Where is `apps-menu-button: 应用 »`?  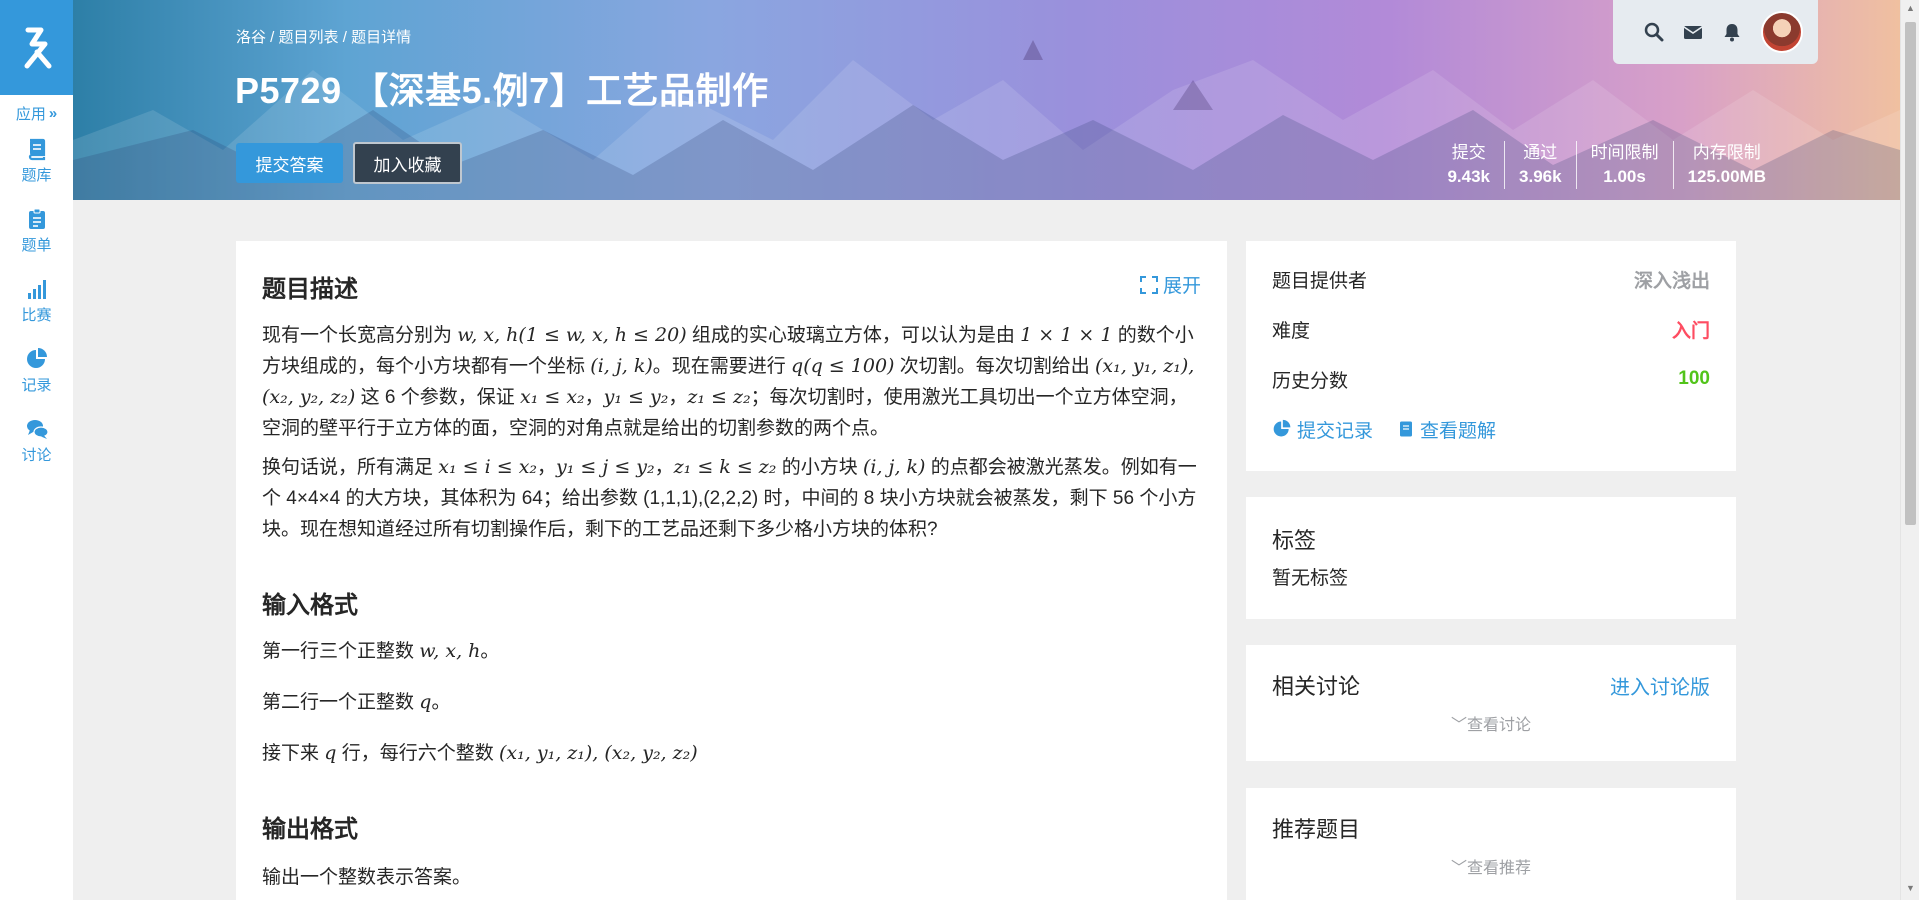 apps-menu-button: 应用 » is located at coordinates (36, 113).